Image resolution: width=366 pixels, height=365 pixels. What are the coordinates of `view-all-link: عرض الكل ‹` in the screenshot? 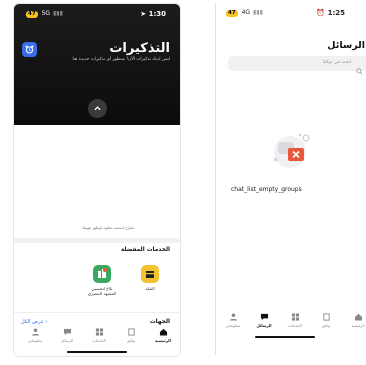 It's located at (34, 322).